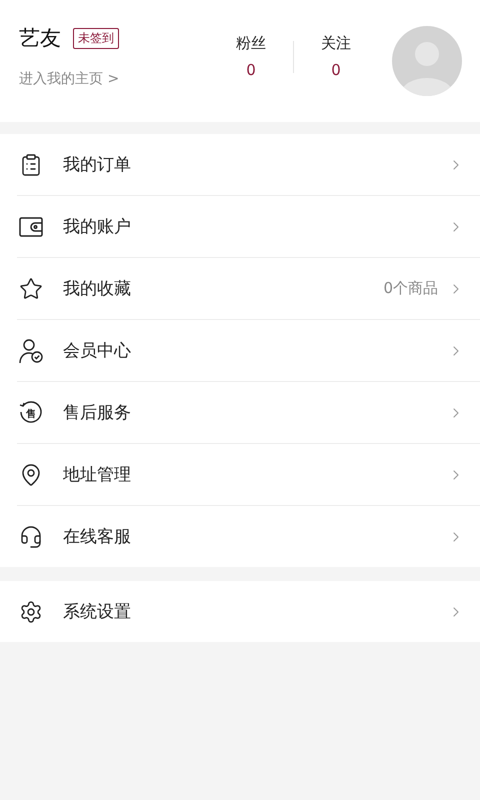 Image resolution: width=480 pixels, height=800 pixels. What do you see at coordinates (255, 536) in the screenshot?
I see `menu-item-label: 在线客服` at bounding box center [255, 536].